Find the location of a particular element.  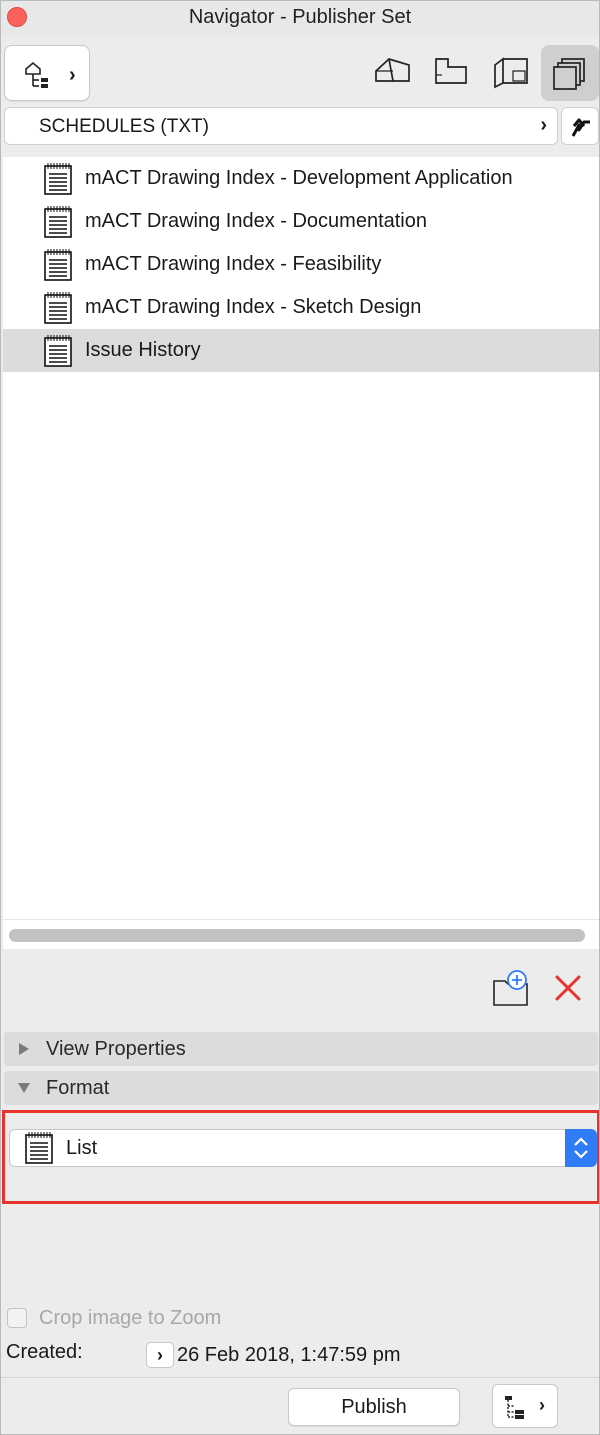

publisher-sets-button is located at coordinates (570, 73).